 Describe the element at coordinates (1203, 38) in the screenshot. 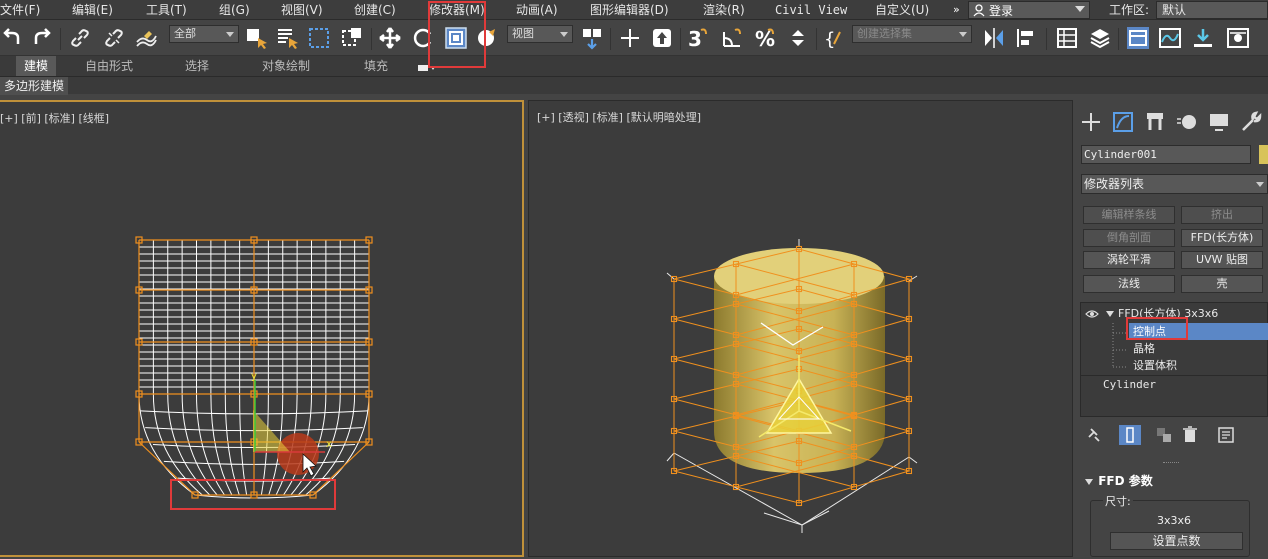

I see `schematic-view-icon` at that location.